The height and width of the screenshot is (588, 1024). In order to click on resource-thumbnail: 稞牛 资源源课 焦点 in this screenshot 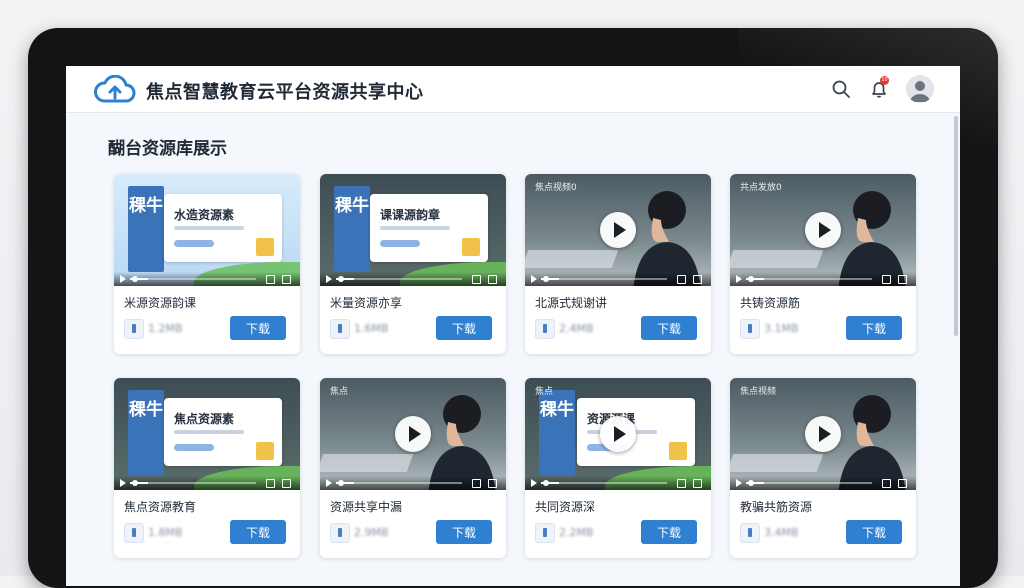, I will do `click(618, 434)`.